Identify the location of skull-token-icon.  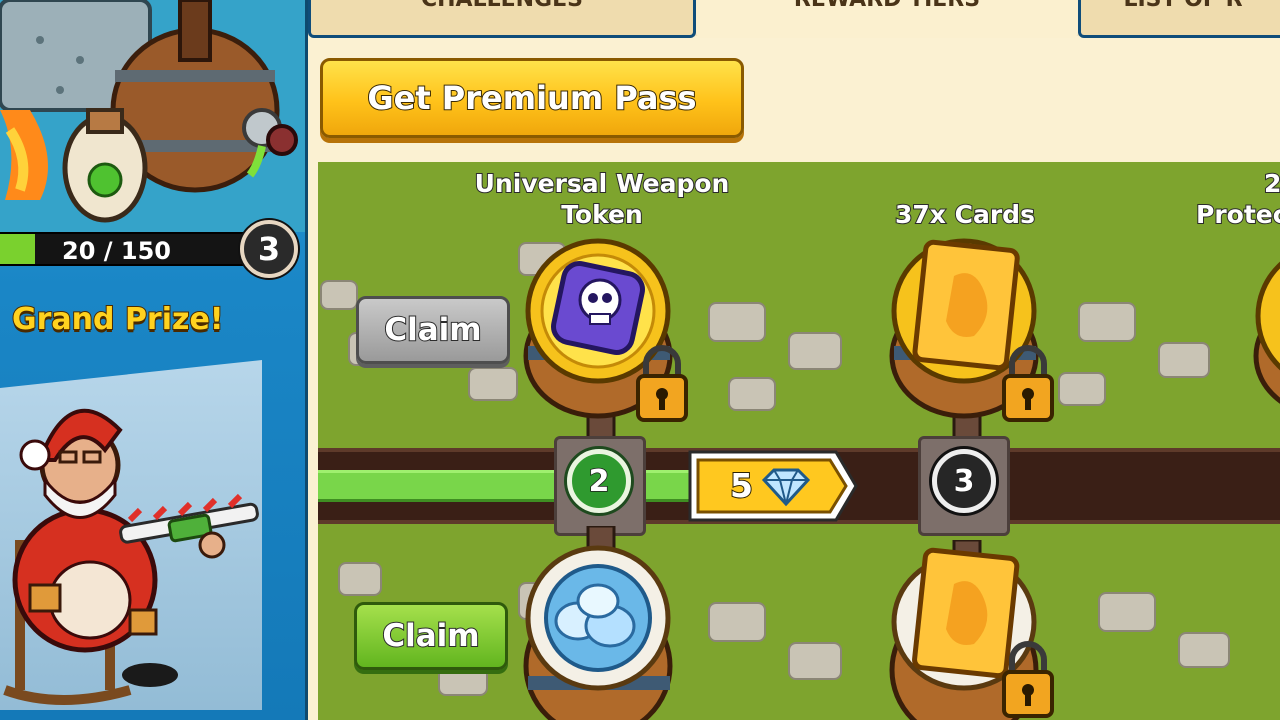
(598, 308).